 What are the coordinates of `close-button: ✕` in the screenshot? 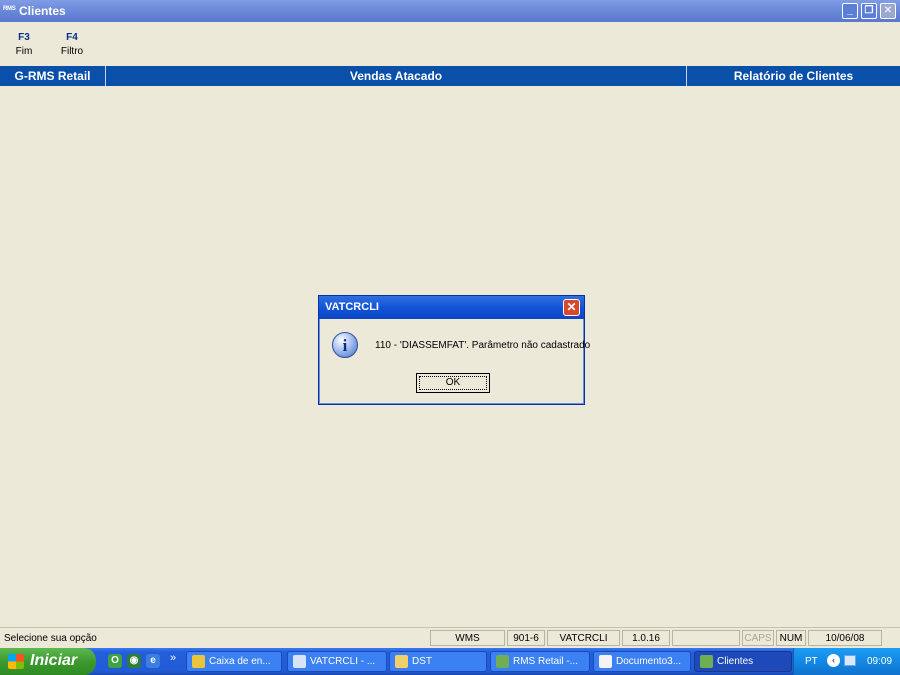 It's located at (888, 11).